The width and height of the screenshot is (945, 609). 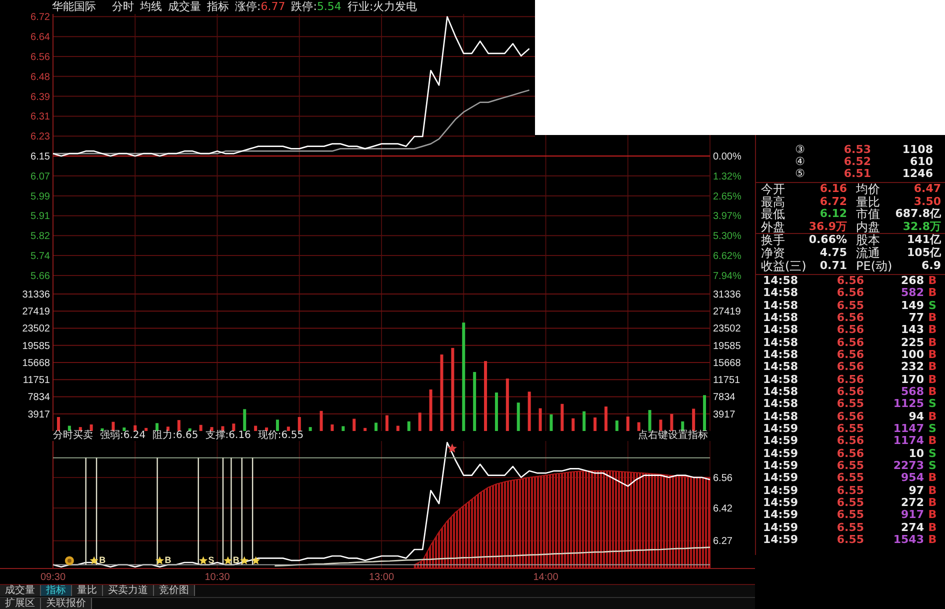 I want to click on price-limit: 跌停:5.54, so click(x=316, y=7).